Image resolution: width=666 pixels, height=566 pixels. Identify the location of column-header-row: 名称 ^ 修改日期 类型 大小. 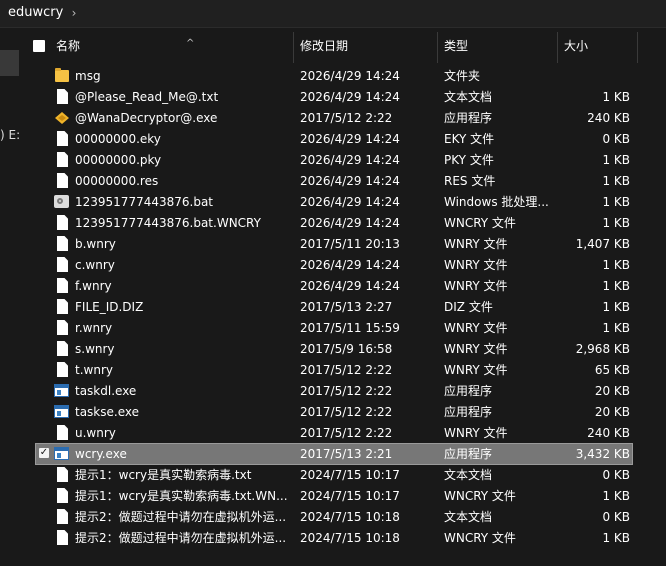
(330, 47).